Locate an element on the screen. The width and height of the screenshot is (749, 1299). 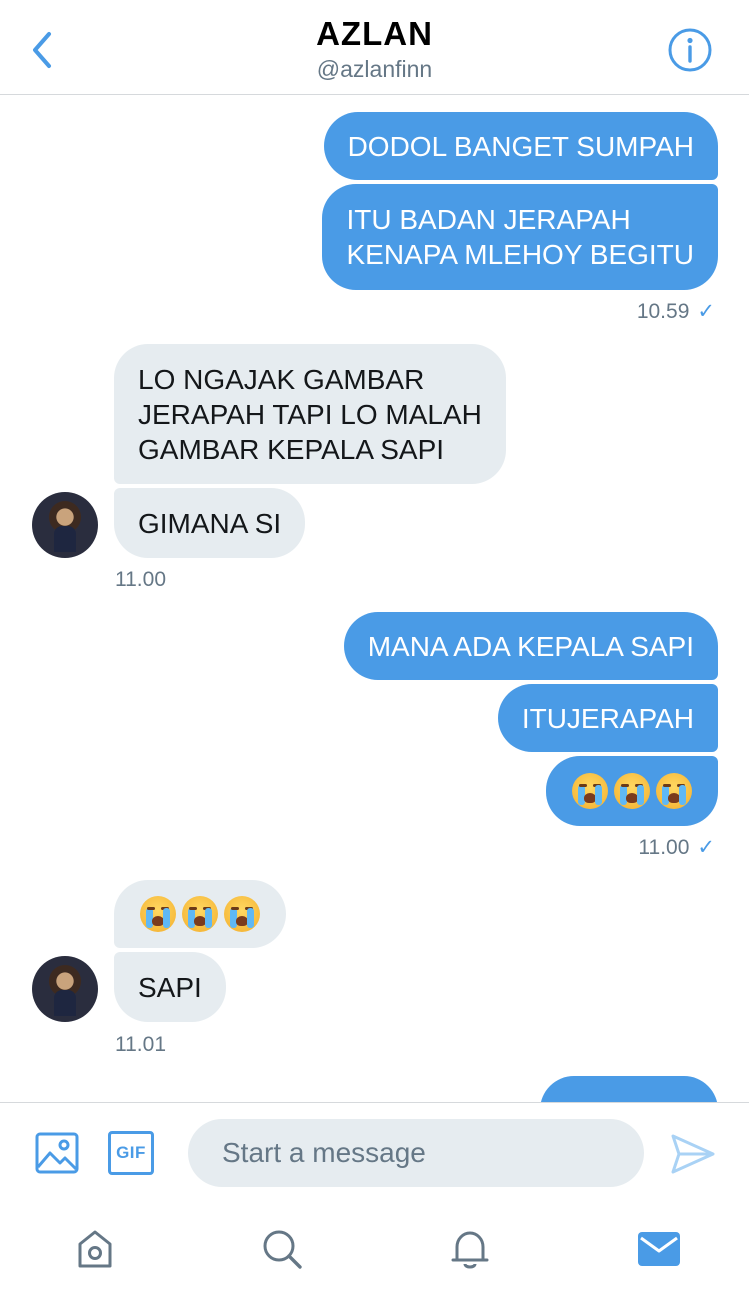
send-icon is located at coordinates (693, 1154).